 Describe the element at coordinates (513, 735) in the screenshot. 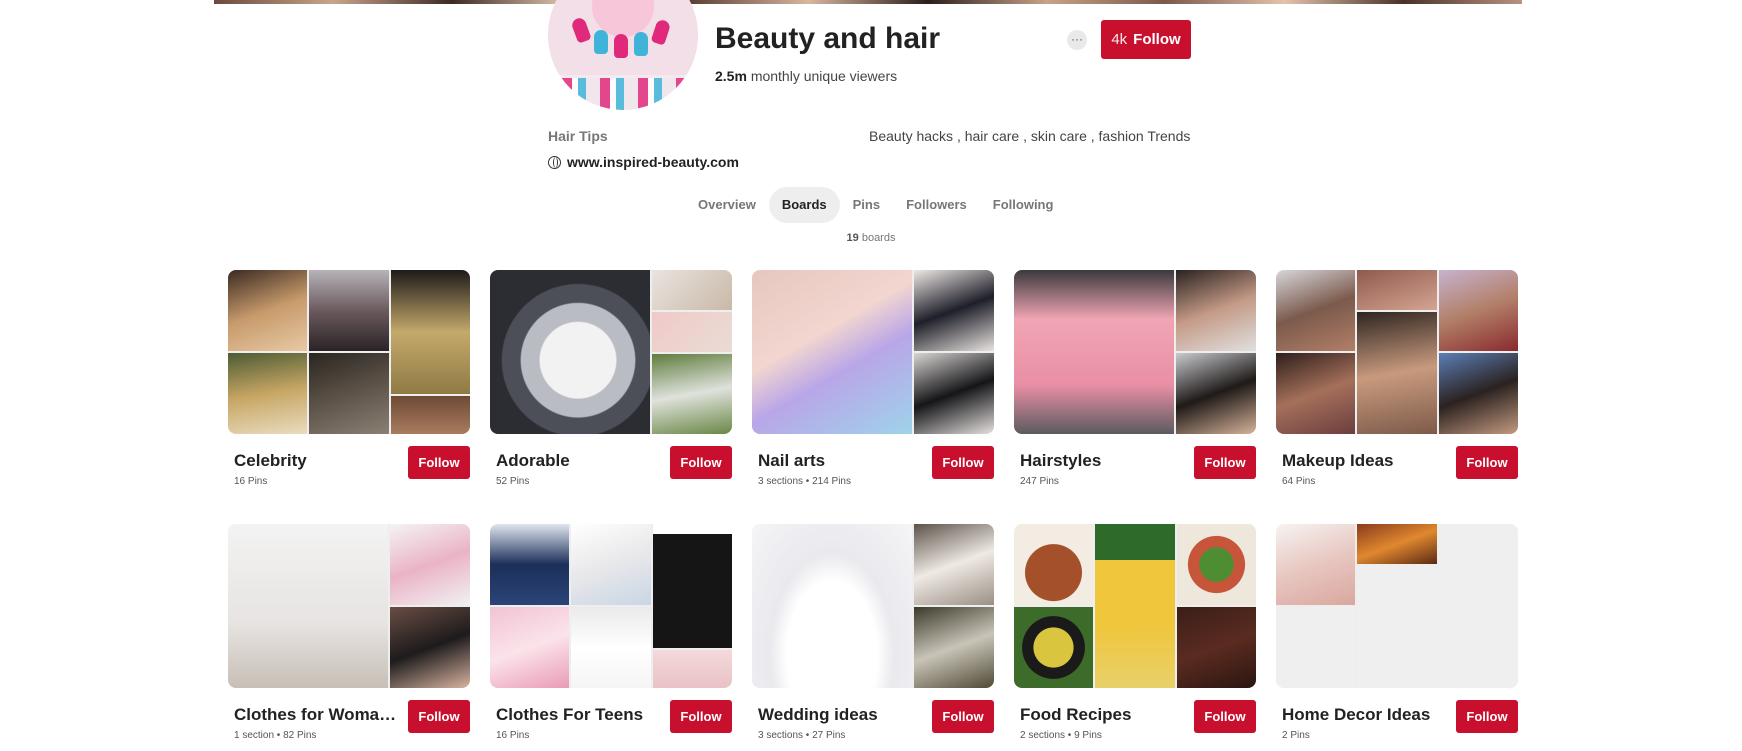

I see `board-meta: 16 Pins` at that location.